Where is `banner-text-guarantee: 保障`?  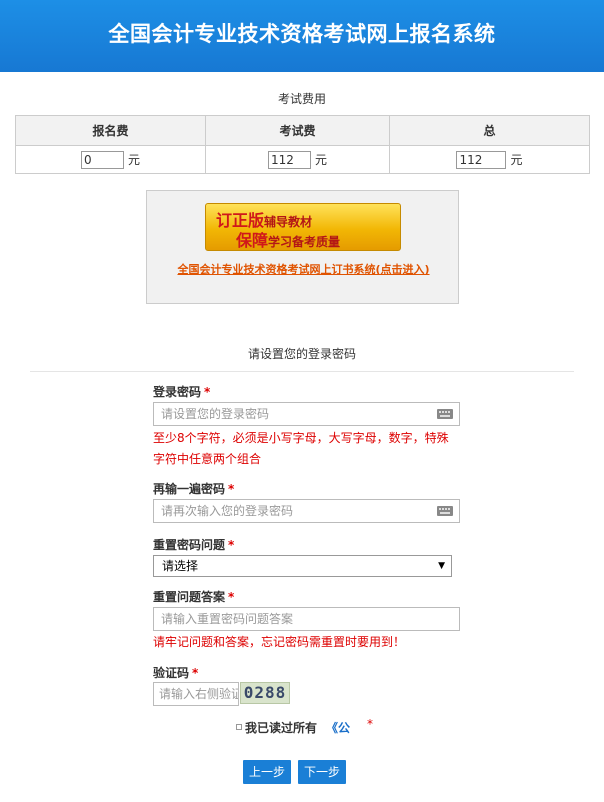
banner-text-guarantee: 保障 is located at coordinates (252, 240).